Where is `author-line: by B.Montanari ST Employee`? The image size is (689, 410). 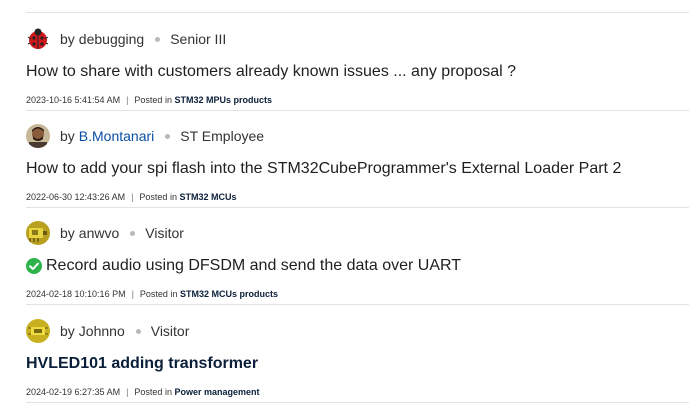 author-line: by B.Montanari ST Employee is located at coordinates (145, 136).